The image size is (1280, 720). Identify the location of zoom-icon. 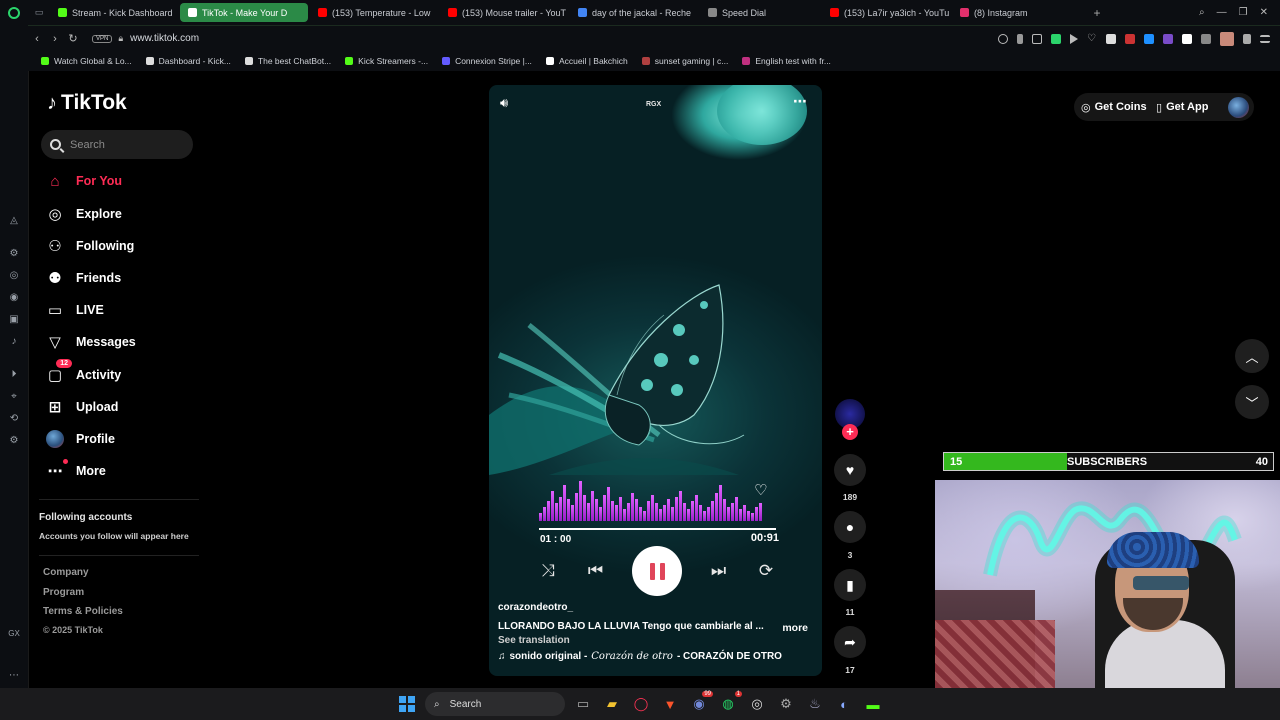
(1003, 38).